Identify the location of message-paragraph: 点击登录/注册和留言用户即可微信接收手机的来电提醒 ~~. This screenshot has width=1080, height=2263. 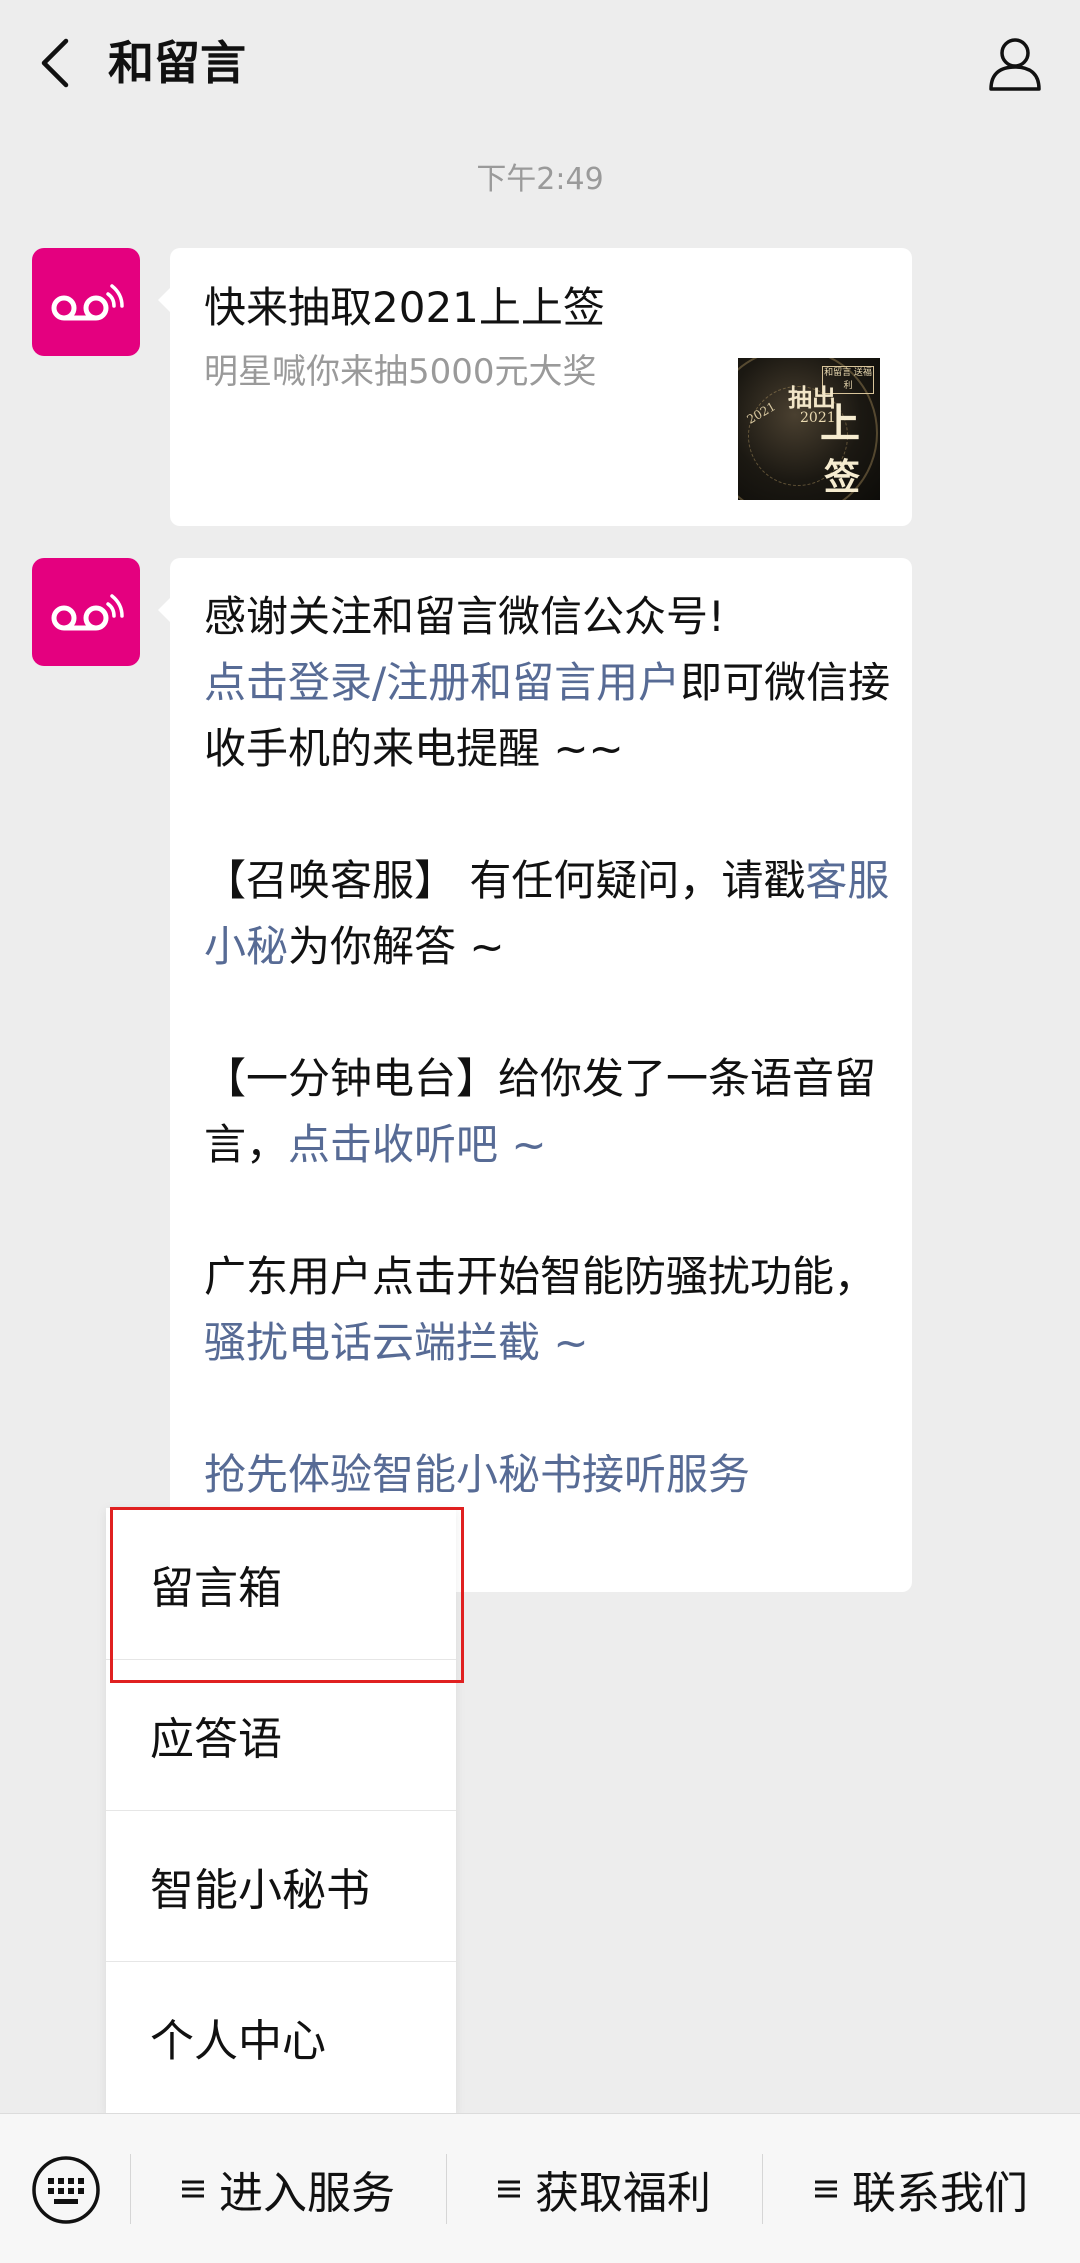
(549, 716).